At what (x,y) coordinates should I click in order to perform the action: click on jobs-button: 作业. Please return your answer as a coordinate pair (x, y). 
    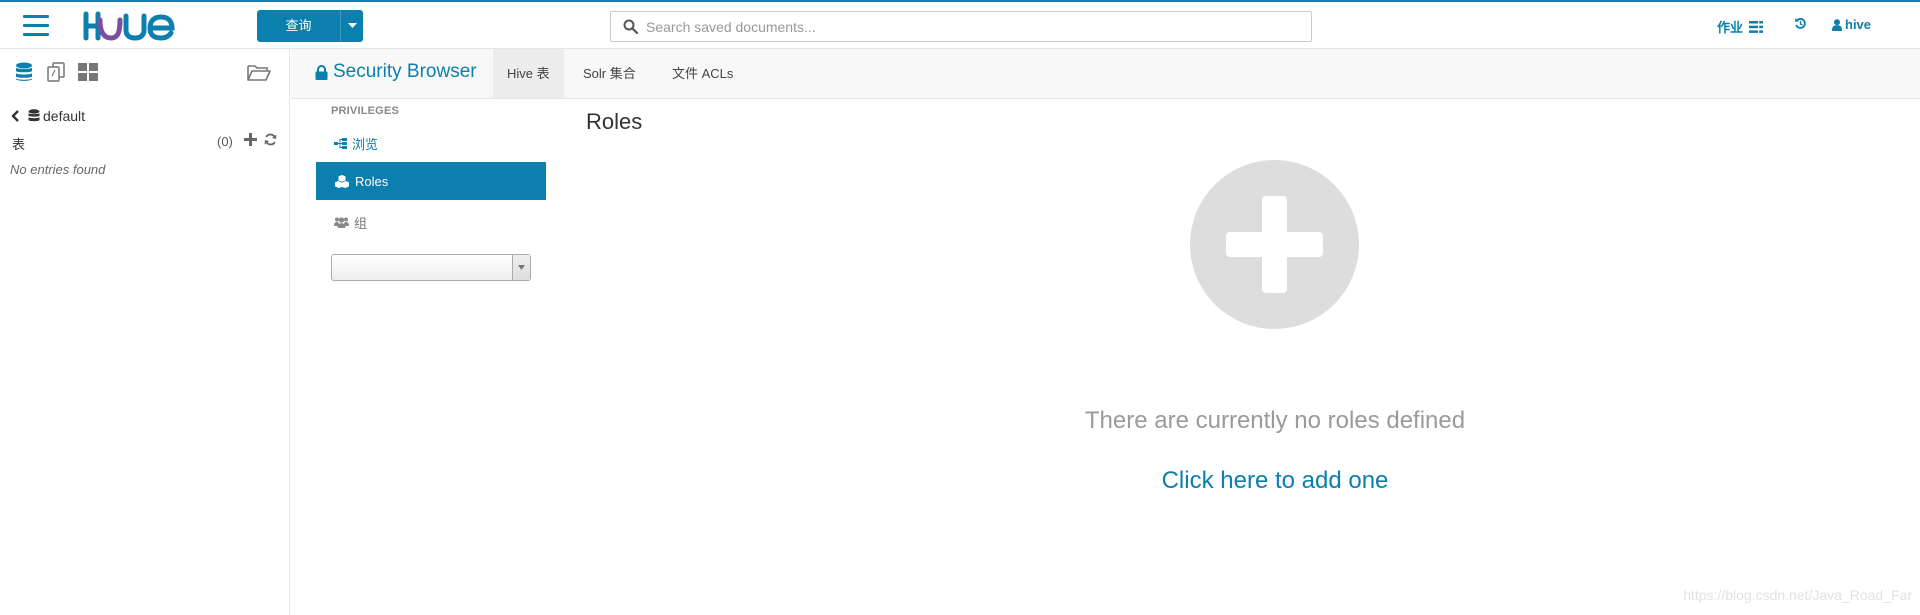
    Looking at the image, I should click on (1740, 26).